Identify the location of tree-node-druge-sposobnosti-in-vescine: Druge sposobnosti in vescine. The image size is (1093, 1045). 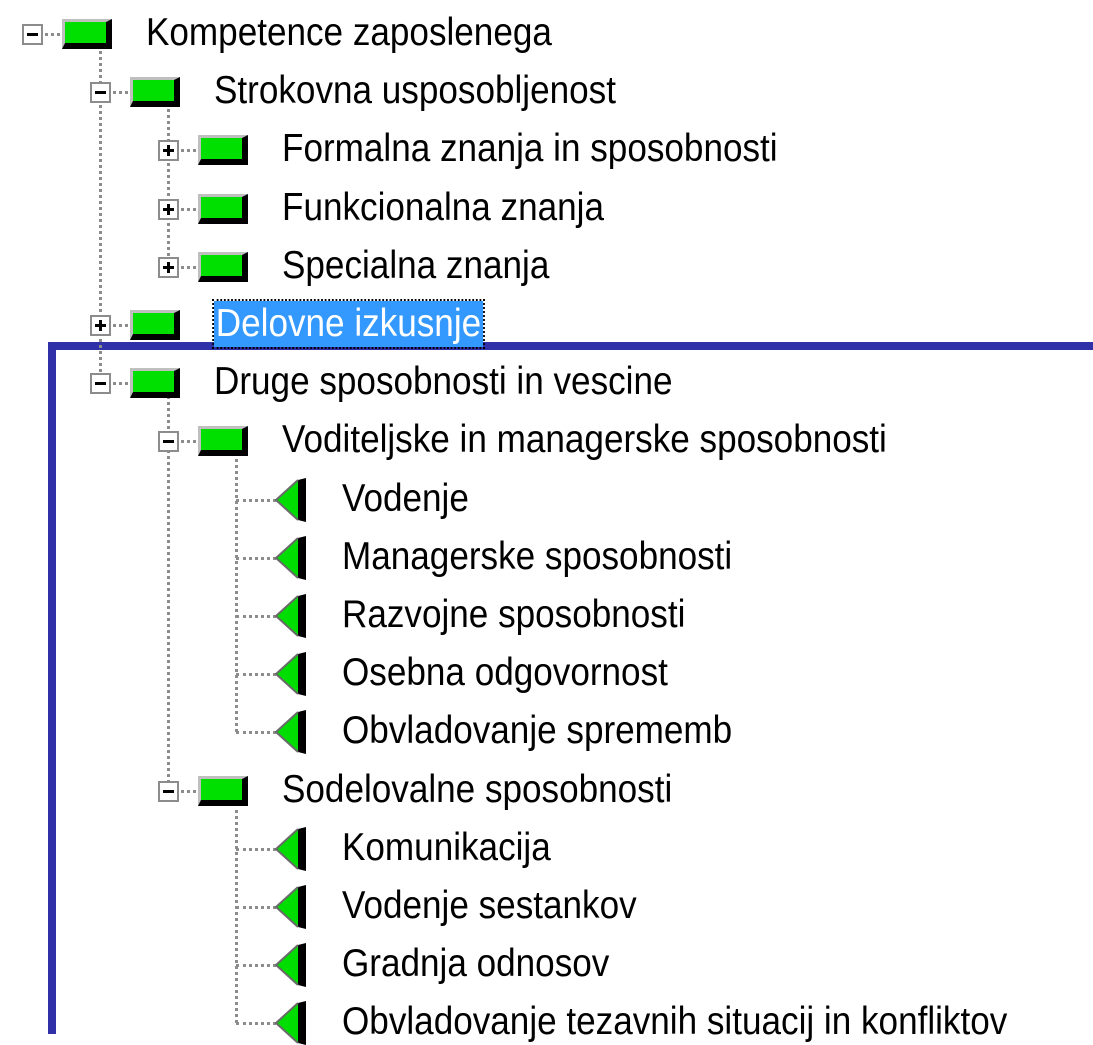
(443, 382).